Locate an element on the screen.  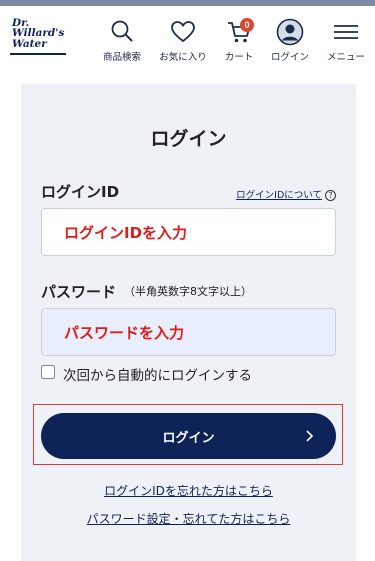
menu-icon is located at coordinates (346, 32).